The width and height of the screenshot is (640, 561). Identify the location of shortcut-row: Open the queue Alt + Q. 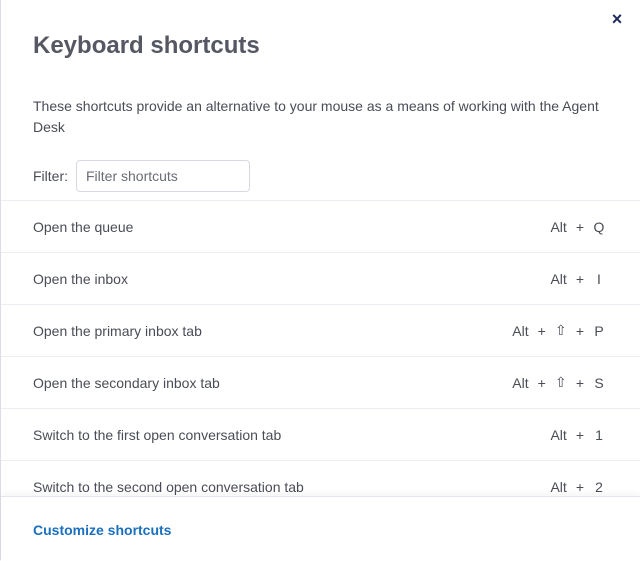
(320, 226).